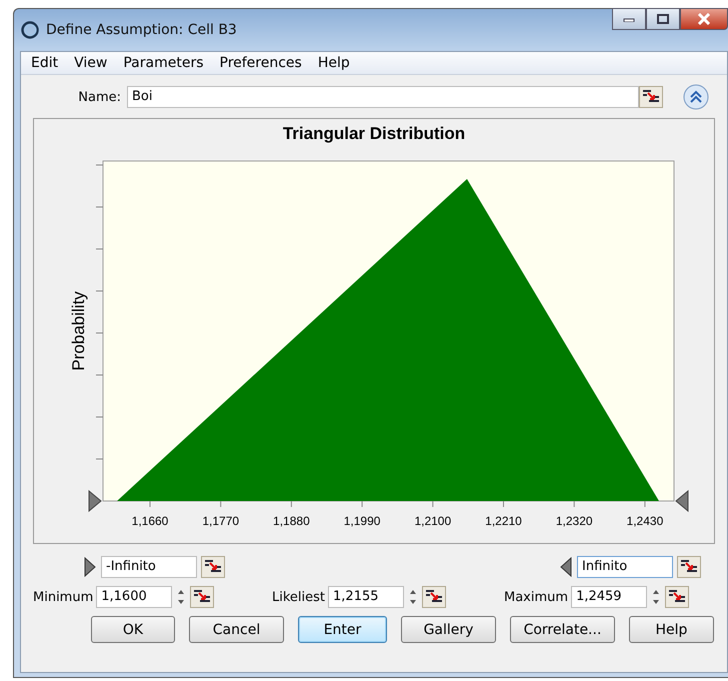 The height and width of the screenshot is (681, 728). What do you see at coordinates (536, 597) in the screenshot?
I see `parameter-label: Maximum` at bounding box center [536, 597].